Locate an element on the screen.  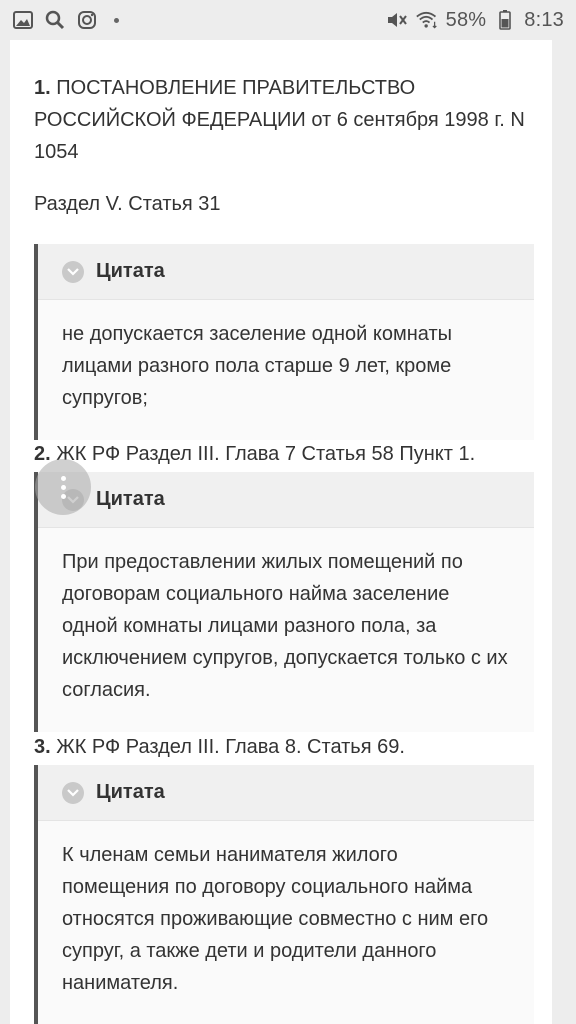
battery-icon is located at coordinates (505, 20).